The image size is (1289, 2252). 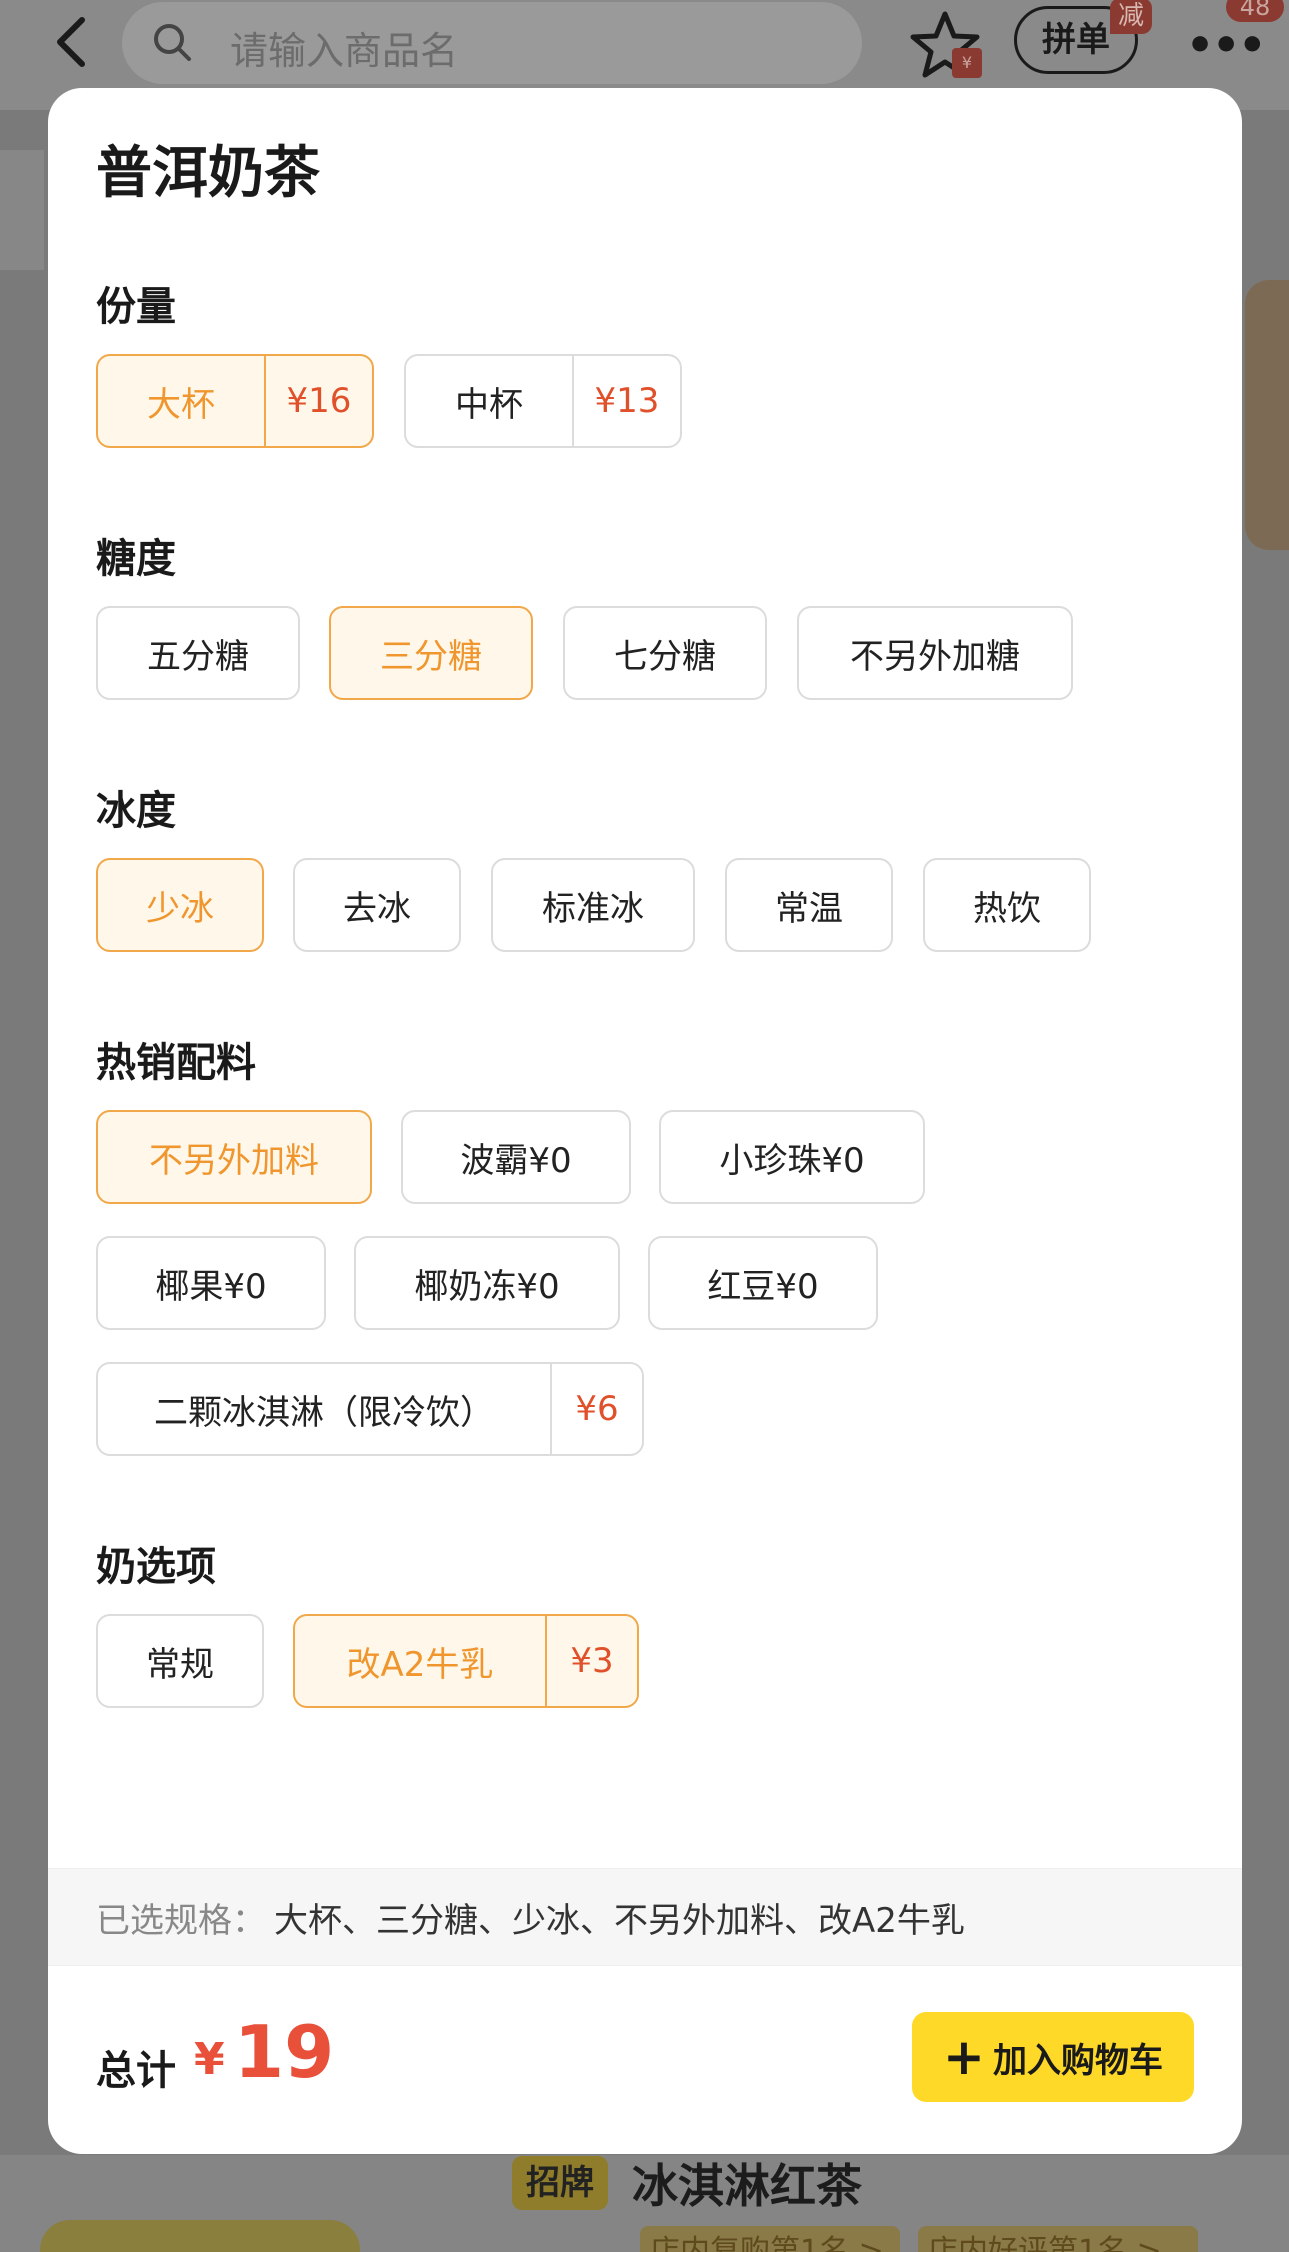 I want to click on option-label: 不另外加糖, so click(x=935, y=656).